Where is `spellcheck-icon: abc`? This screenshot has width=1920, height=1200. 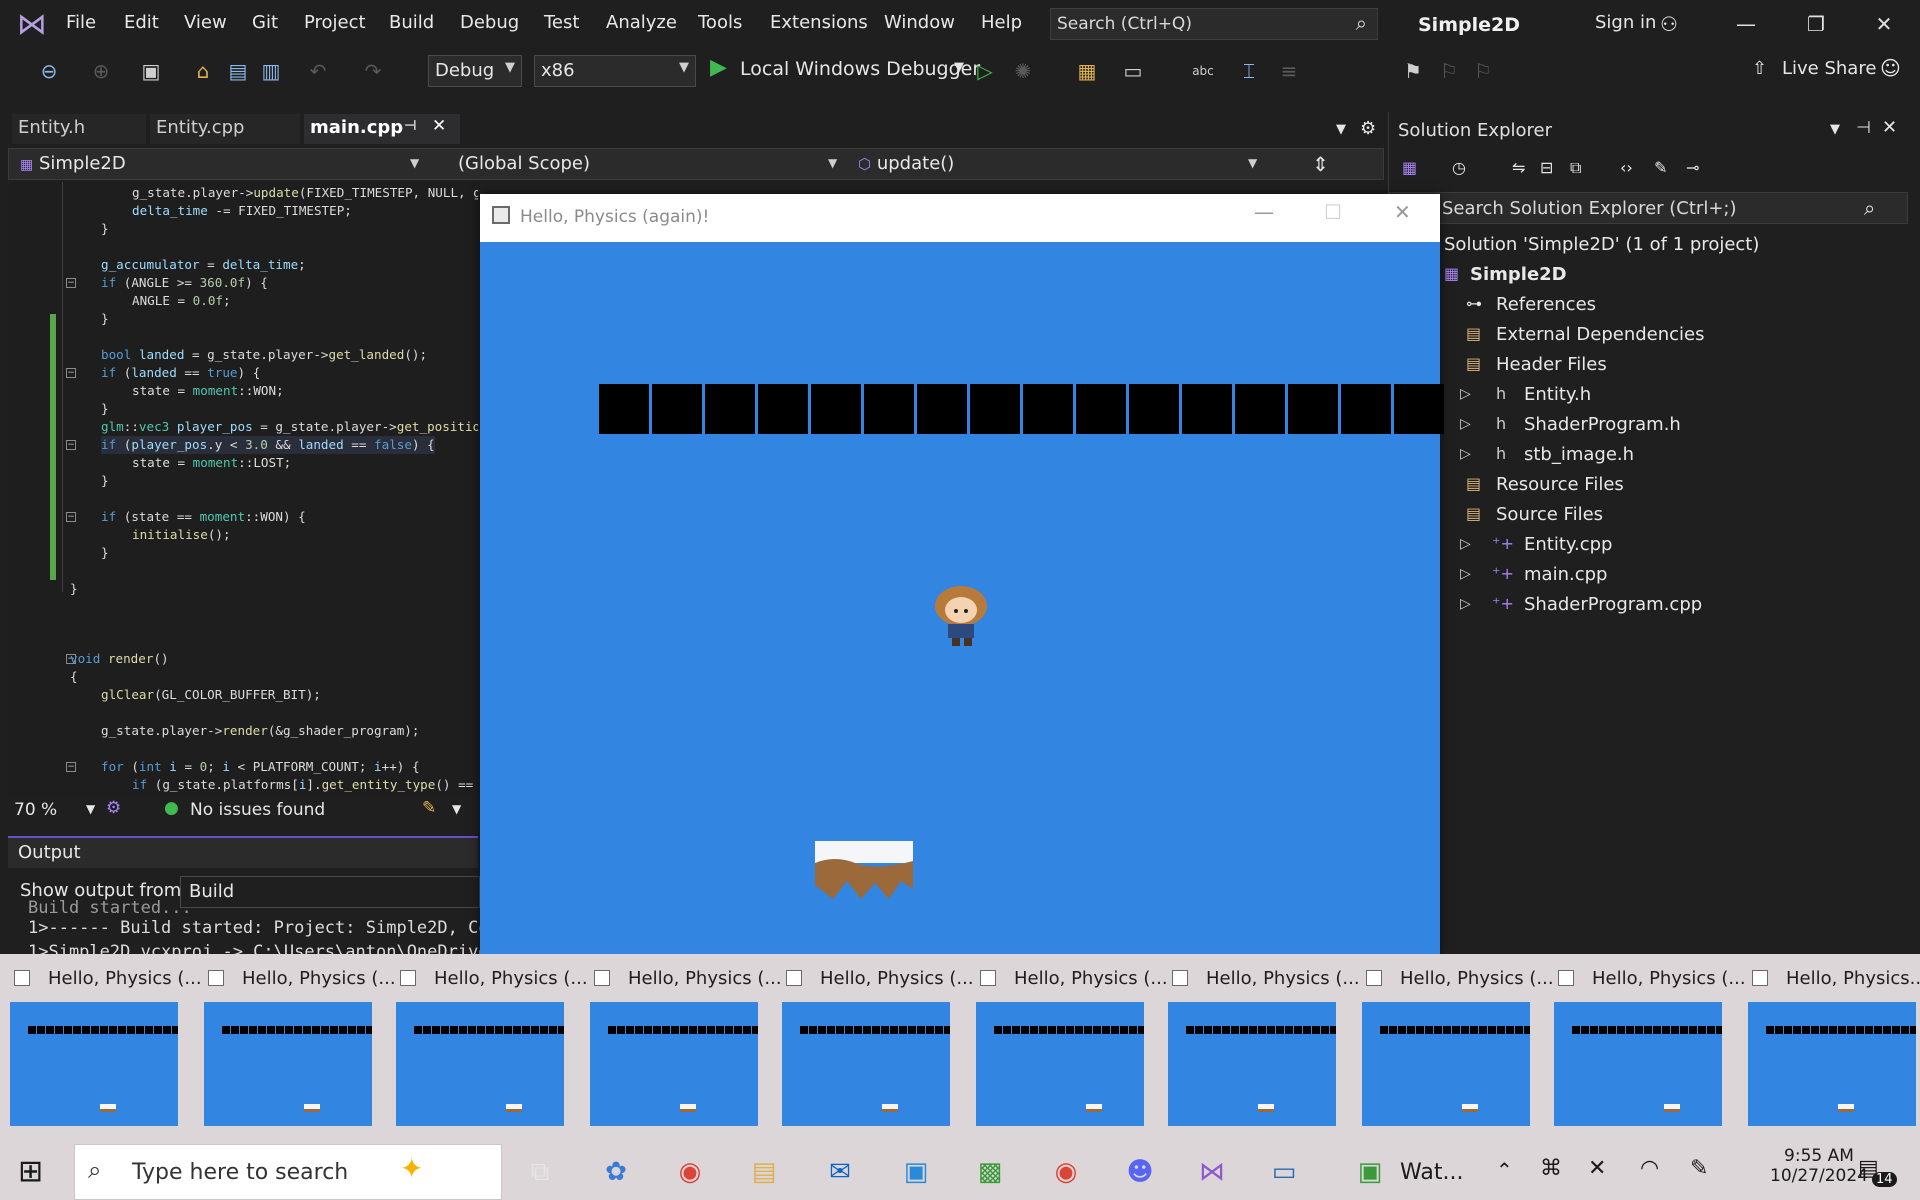 spellcheck-icon: abc is located at coordinates (1203, 71).